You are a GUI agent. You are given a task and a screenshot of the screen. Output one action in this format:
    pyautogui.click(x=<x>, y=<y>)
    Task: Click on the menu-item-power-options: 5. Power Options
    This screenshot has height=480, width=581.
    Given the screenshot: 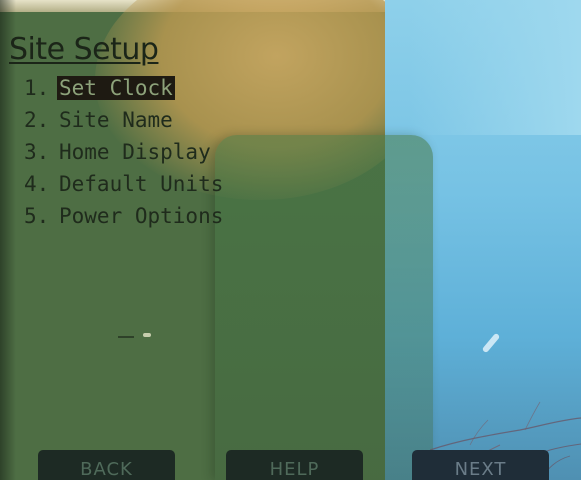 What is the action you would take?
    pyautogui.click(x=124, y=216)
    